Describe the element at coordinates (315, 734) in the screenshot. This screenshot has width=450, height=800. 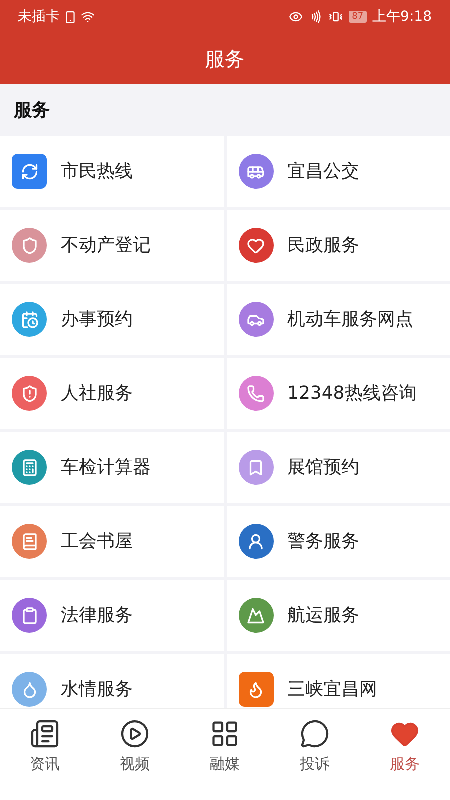
I see `chat-icon` at that location.